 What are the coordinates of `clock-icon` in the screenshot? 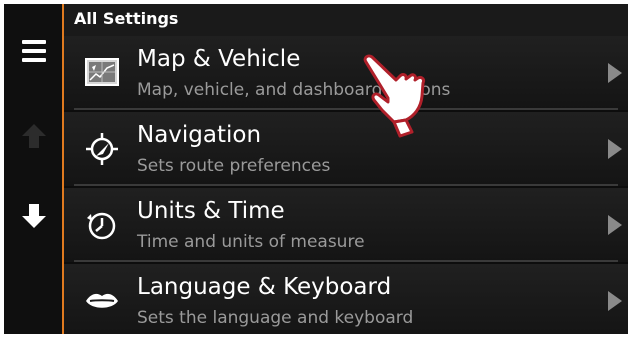 It's located at (101, 226).